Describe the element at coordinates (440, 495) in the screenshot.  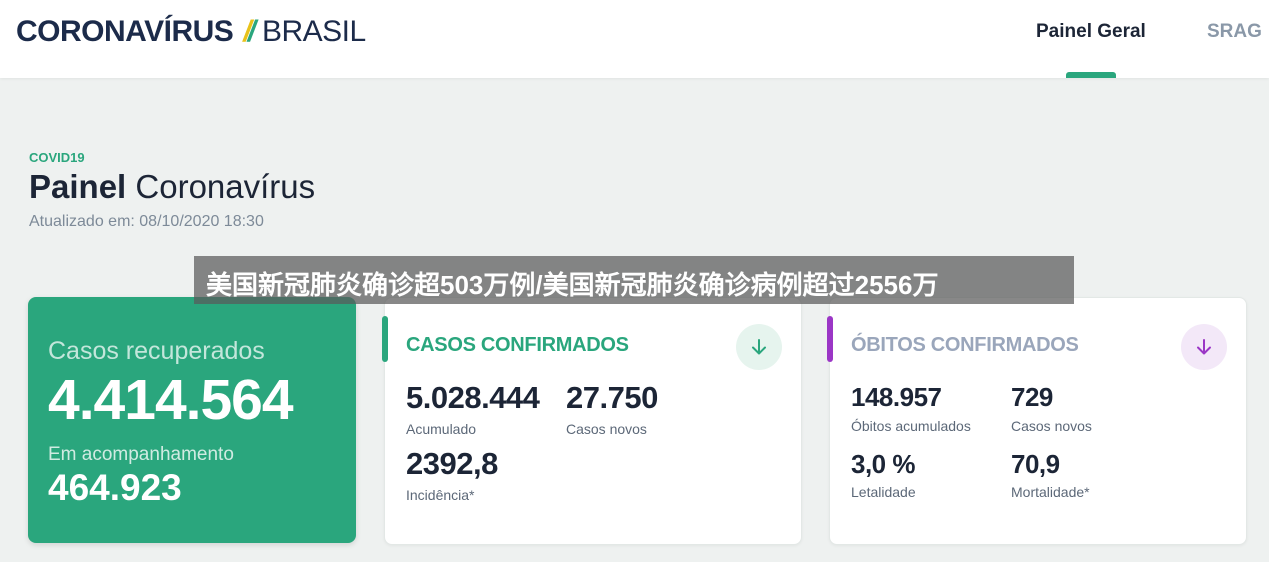
I see `confirmed-incidence-label: Incidência*` at that location.